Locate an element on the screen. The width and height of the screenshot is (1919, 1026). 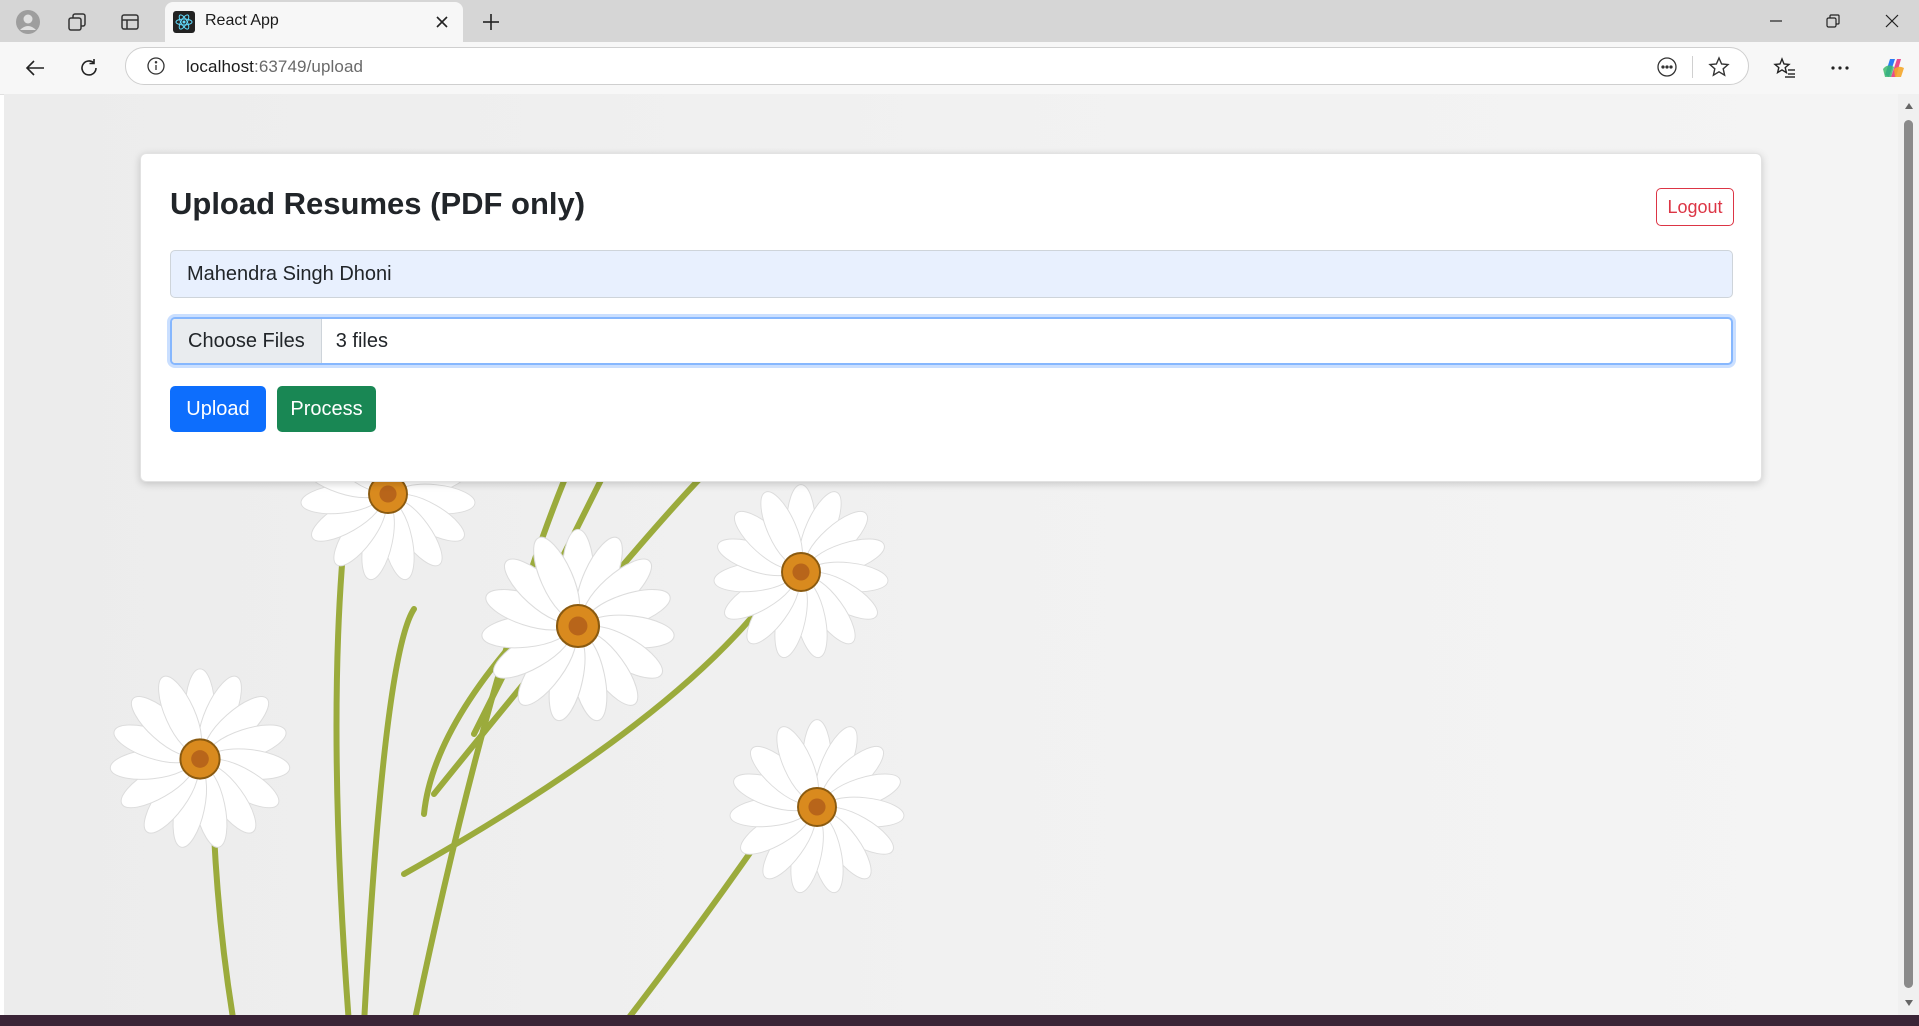
active-tab: React App is located at coordinates (314, 22).